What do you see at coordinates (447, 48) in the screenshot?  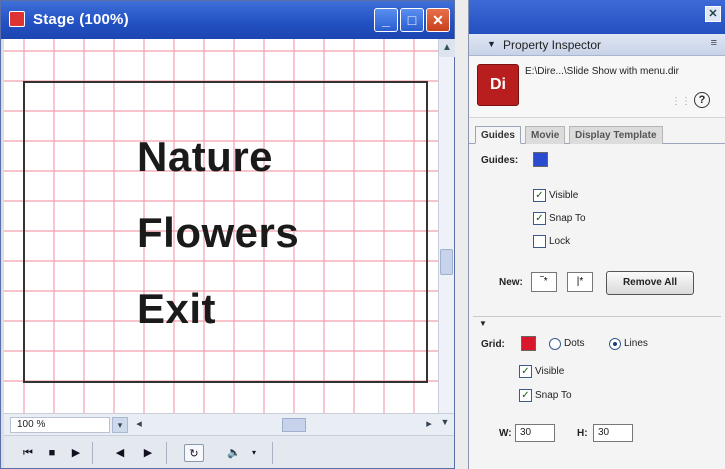 I see `scroll-up-icon: ▲` at bounding box center [447, 48].